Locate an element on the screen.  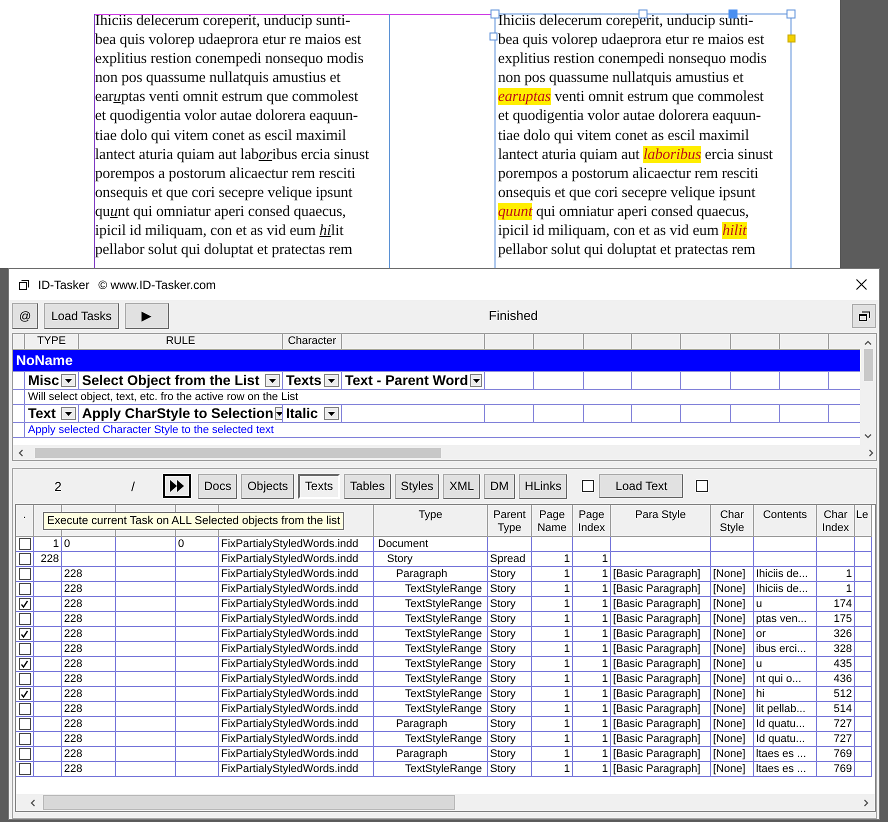
table-cell: 328 is located at coordinates (836, 649).